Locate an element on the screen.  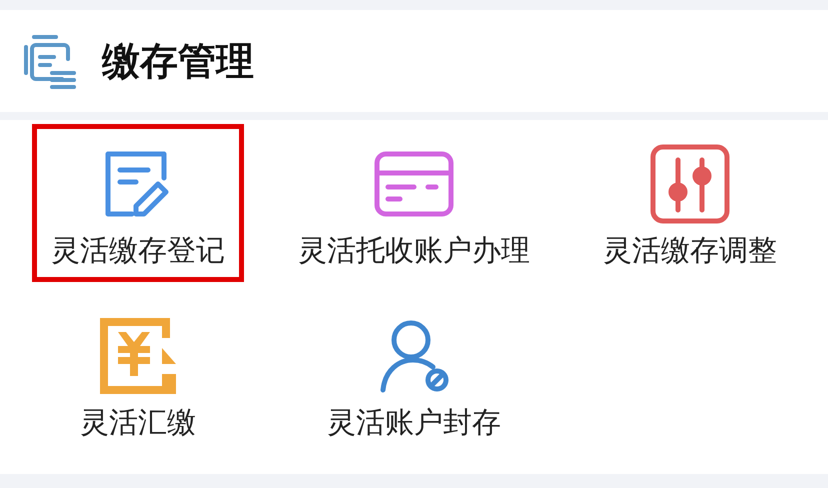
list-cards-icon is located at coordinates (50, 61).